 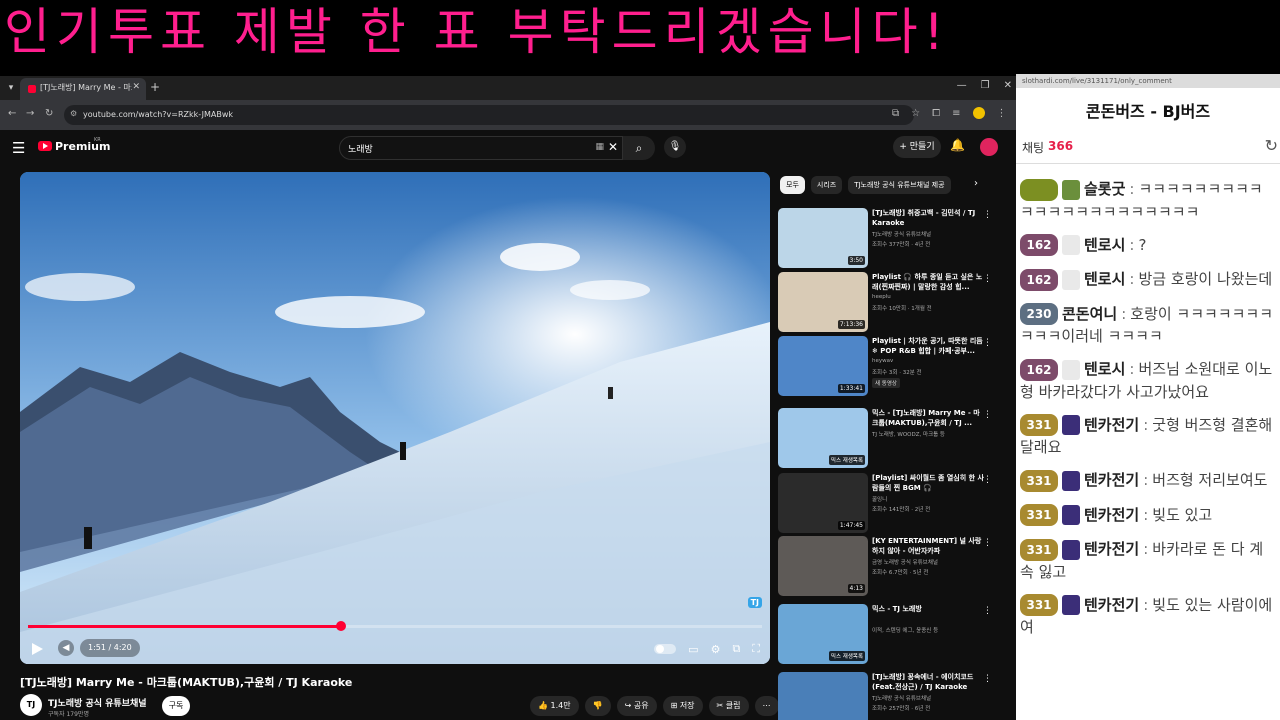 What do you see at coordinates (736, 649) in the screenshot?
I see `miniplayer-icon: ⧉` at bounding box center [736, 649].